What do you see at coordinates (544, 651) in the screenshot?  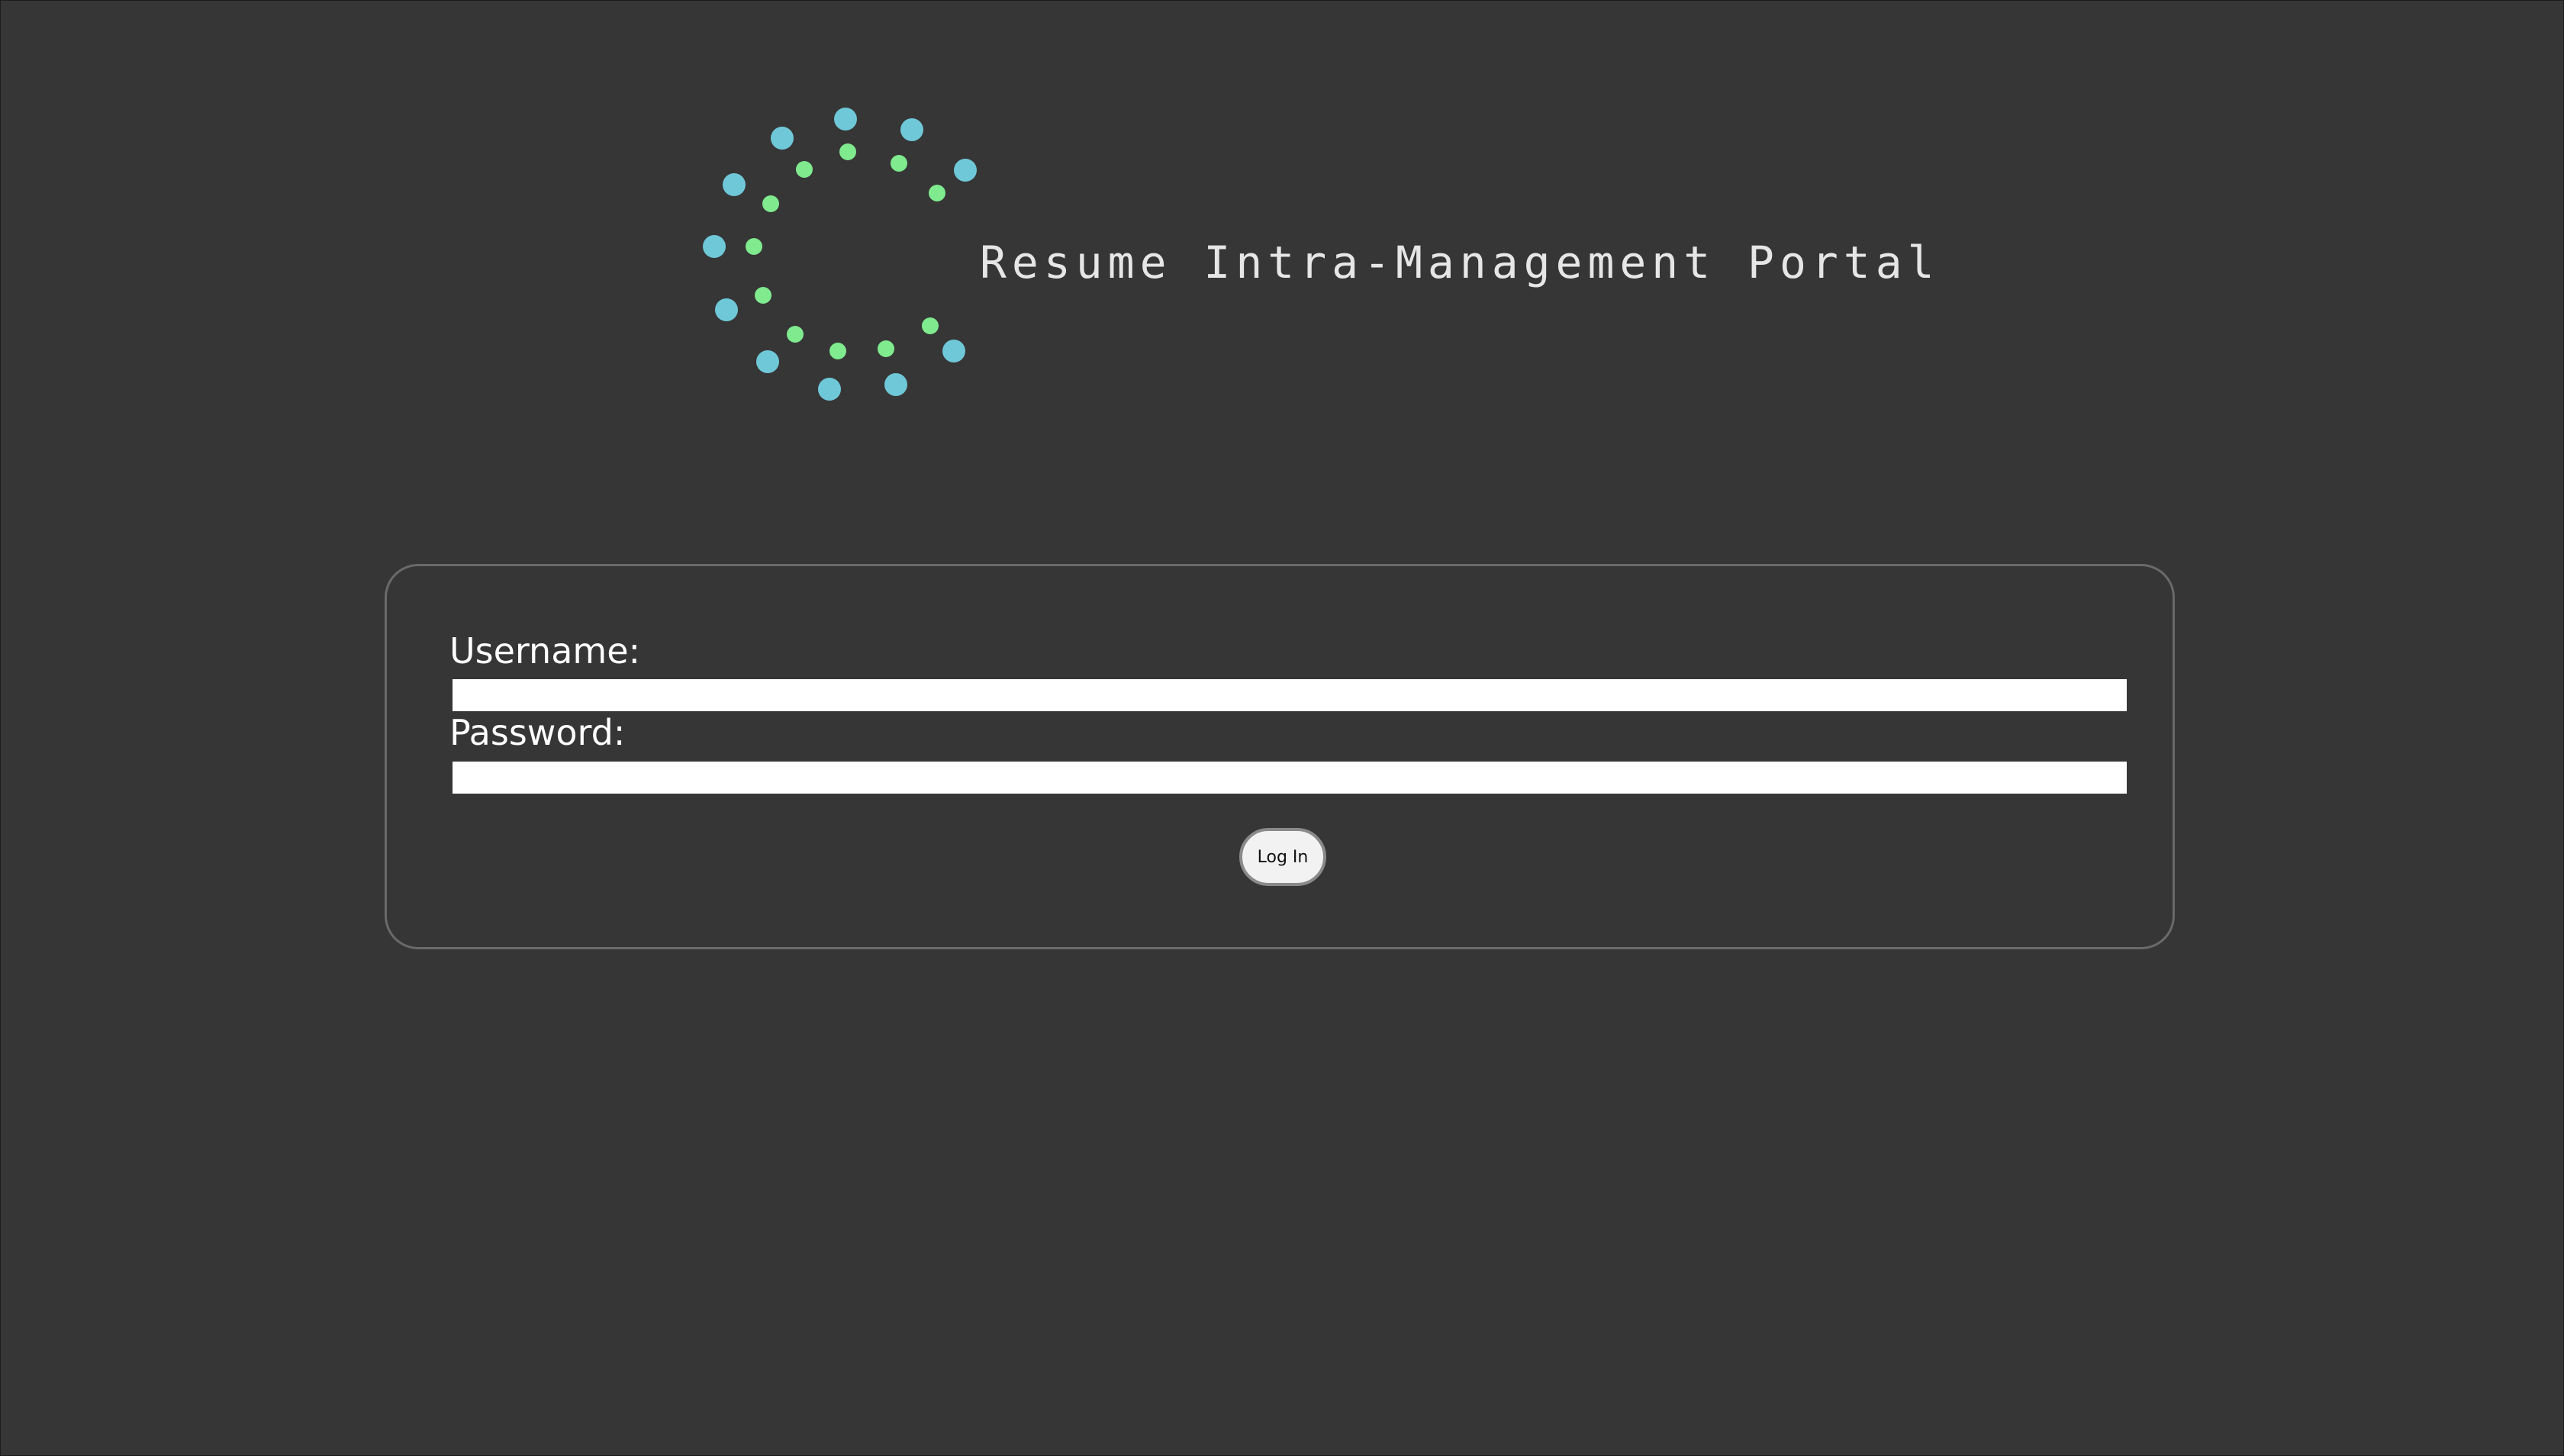 I see `username-label: Username:` at bounding box center [544, 651].